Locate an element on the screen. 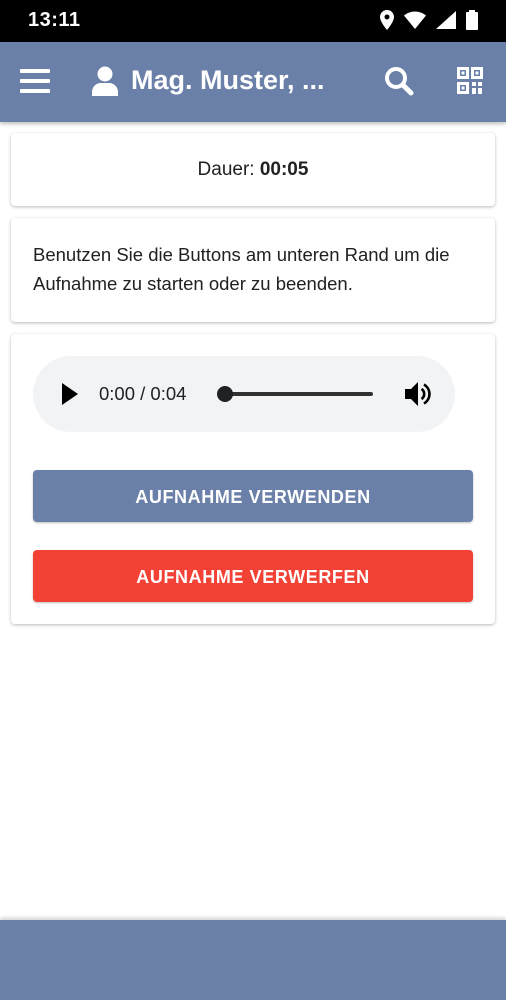 The height and width of the screenshot is (1000, 506). duration-label: Dauer: is located at coordinates (226, 169).